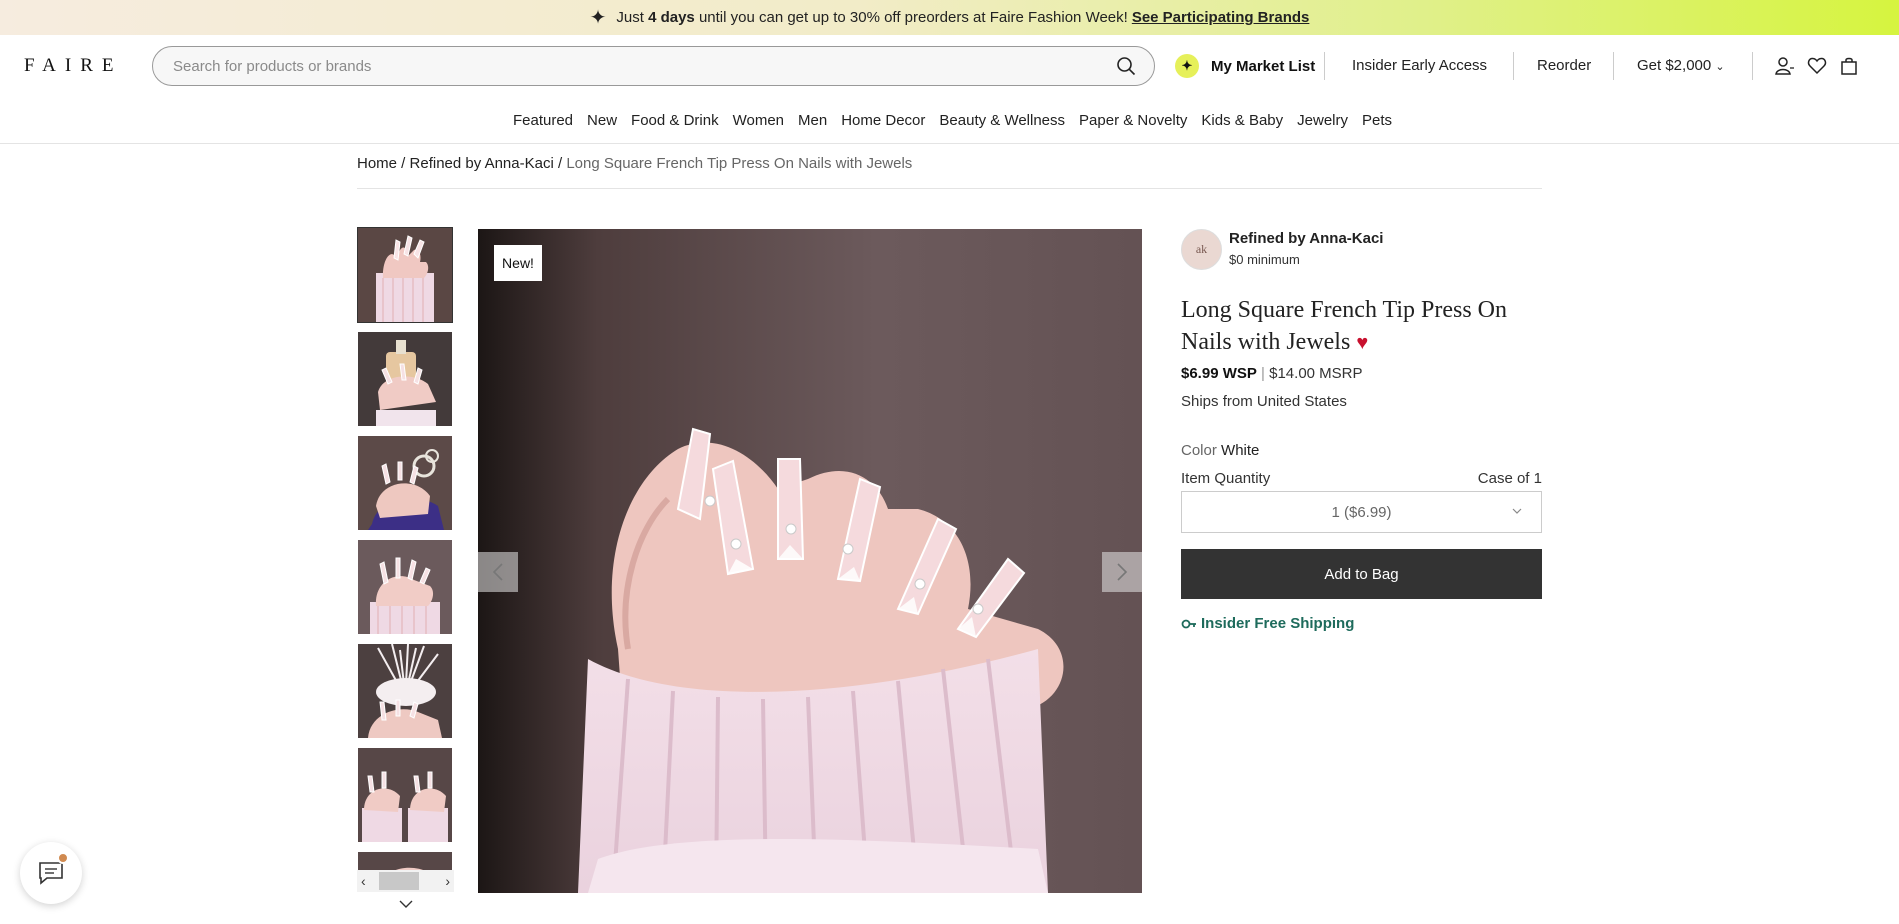  What do you see at coordinates (1219, 373) in the screenshot?
I see `wholesale-price: $6.99 WSP` at bounding box center [1219, 373].